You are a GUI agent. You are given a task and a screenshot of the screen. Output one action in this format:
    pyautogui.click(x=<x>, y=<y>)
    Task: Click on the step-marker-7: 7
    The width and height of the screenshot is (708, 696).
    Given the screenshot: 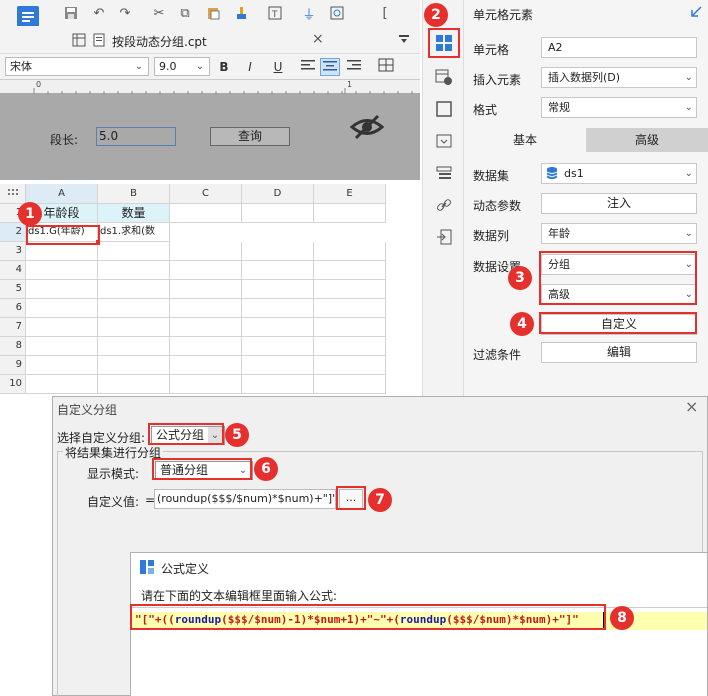 What is the action you would take?
    pyautogui.click(x=380, y=500)
    